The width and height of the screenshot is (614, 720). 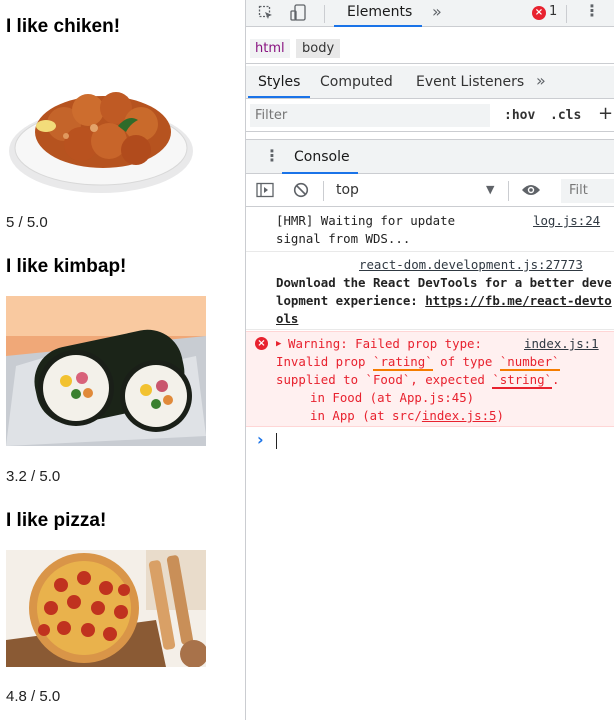 What do you see at coordinates (385, 343) in the screenshot?
I see `warning-line-1: Warning: Failed prop type:` at bounding box center [385, 343].